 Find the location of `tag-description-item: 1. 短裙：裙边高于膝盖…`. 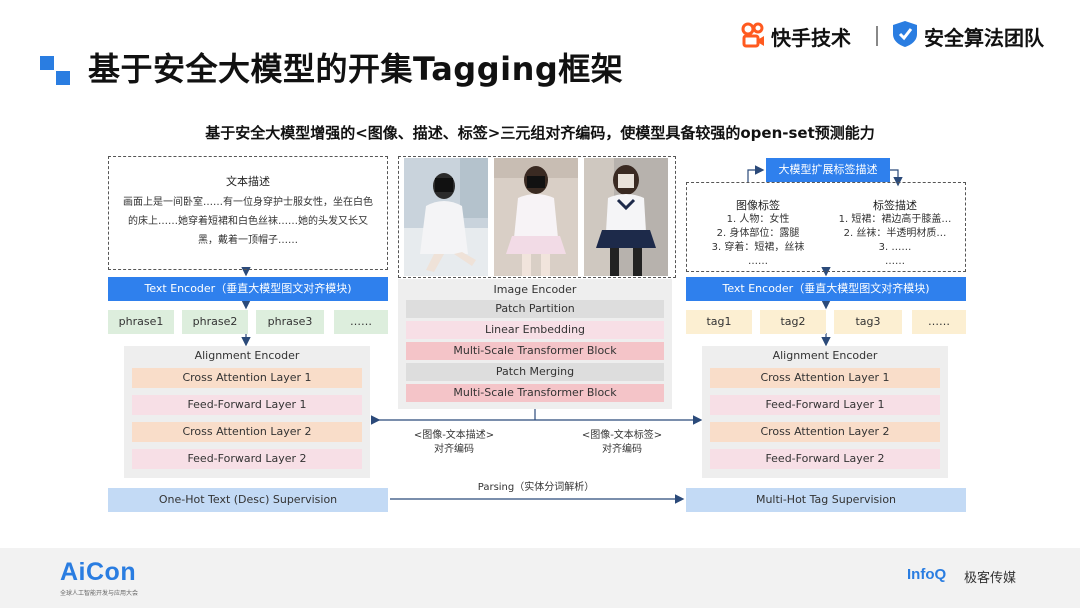

tag-description-item: 1. 短裙：裙边高于膝盖… is located at coordinates (895, 219).